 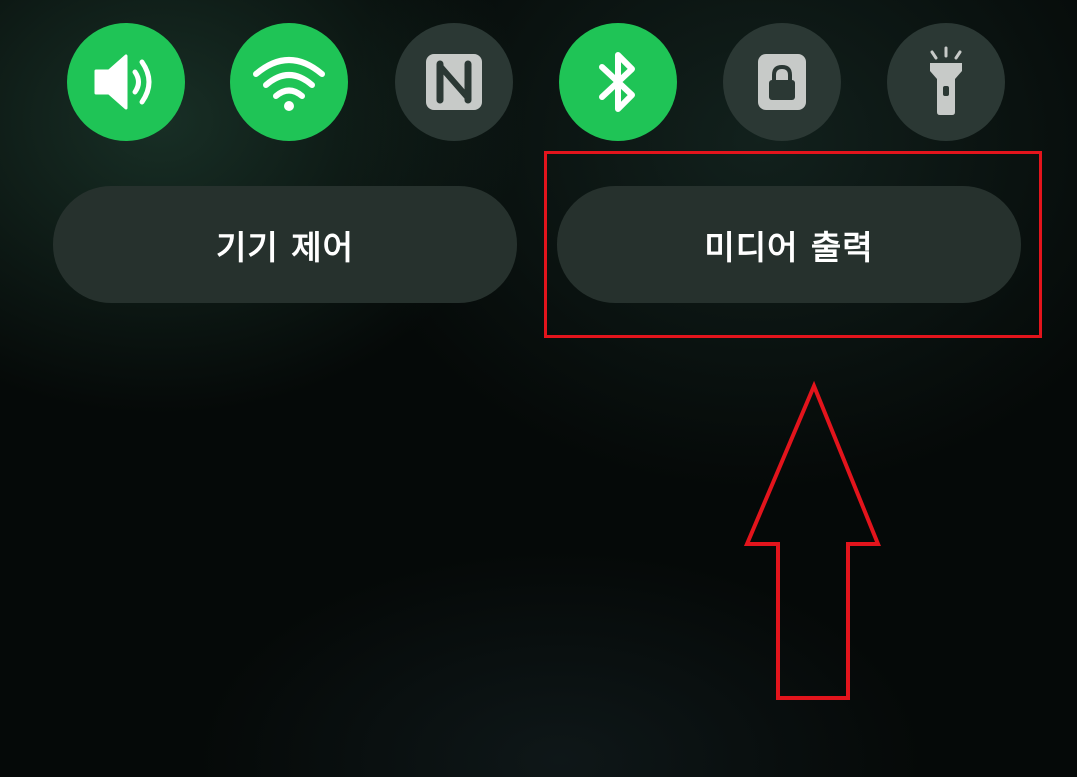 I want to click on nfc-icon, so click(x=454, y=82).